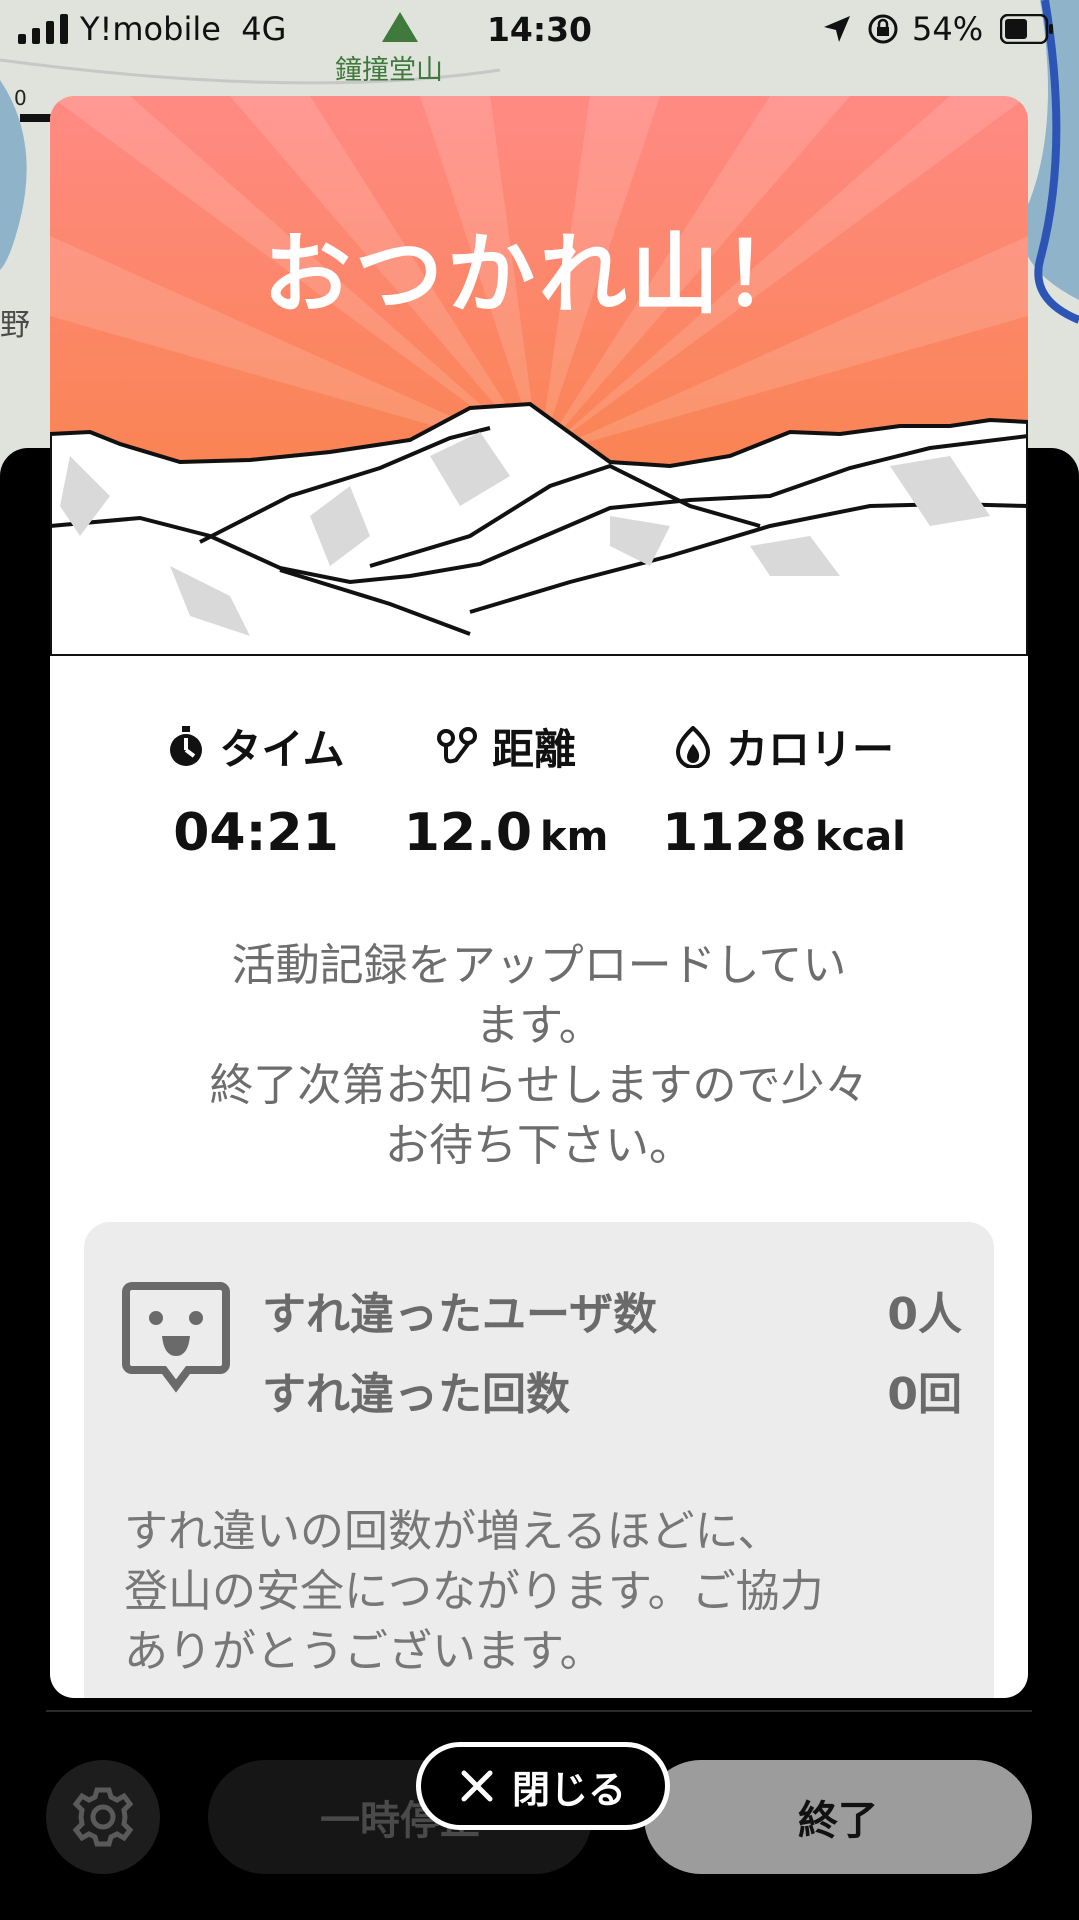 The image size is (1079, 1920). Describe the element at coordinates (924, 1314) in the screenshot. I see `passed-users-value: 0人` at that location.